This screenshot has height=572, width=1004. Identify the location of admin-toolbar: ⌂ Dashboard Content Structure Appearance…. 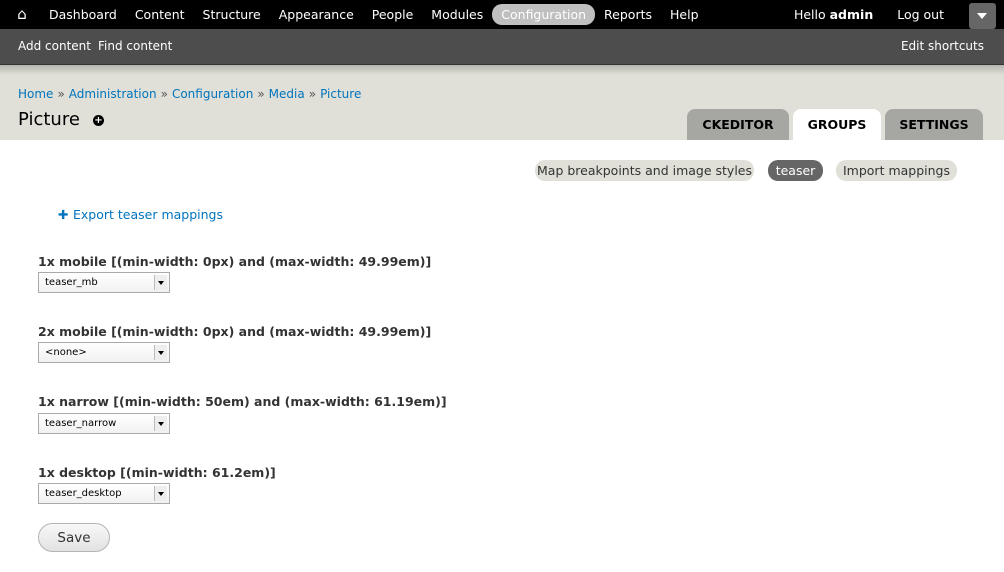
(502, 14).